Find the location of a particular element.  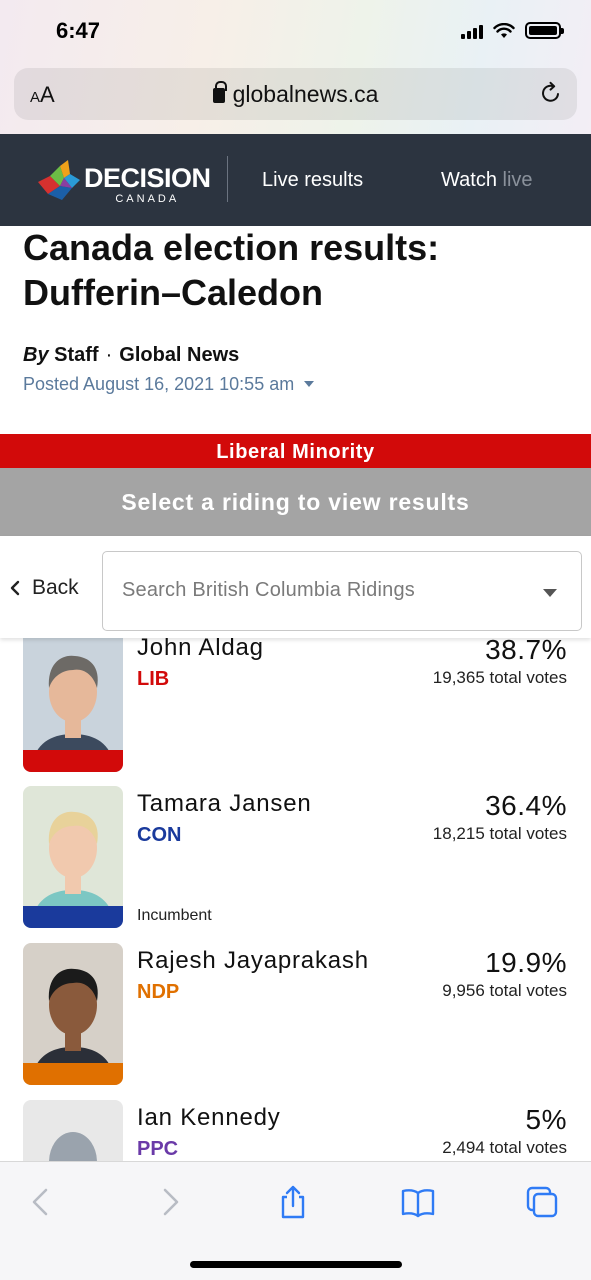

browser-chrome: 6:47 AA globalnews.ca is located at coordinates (295, 67).